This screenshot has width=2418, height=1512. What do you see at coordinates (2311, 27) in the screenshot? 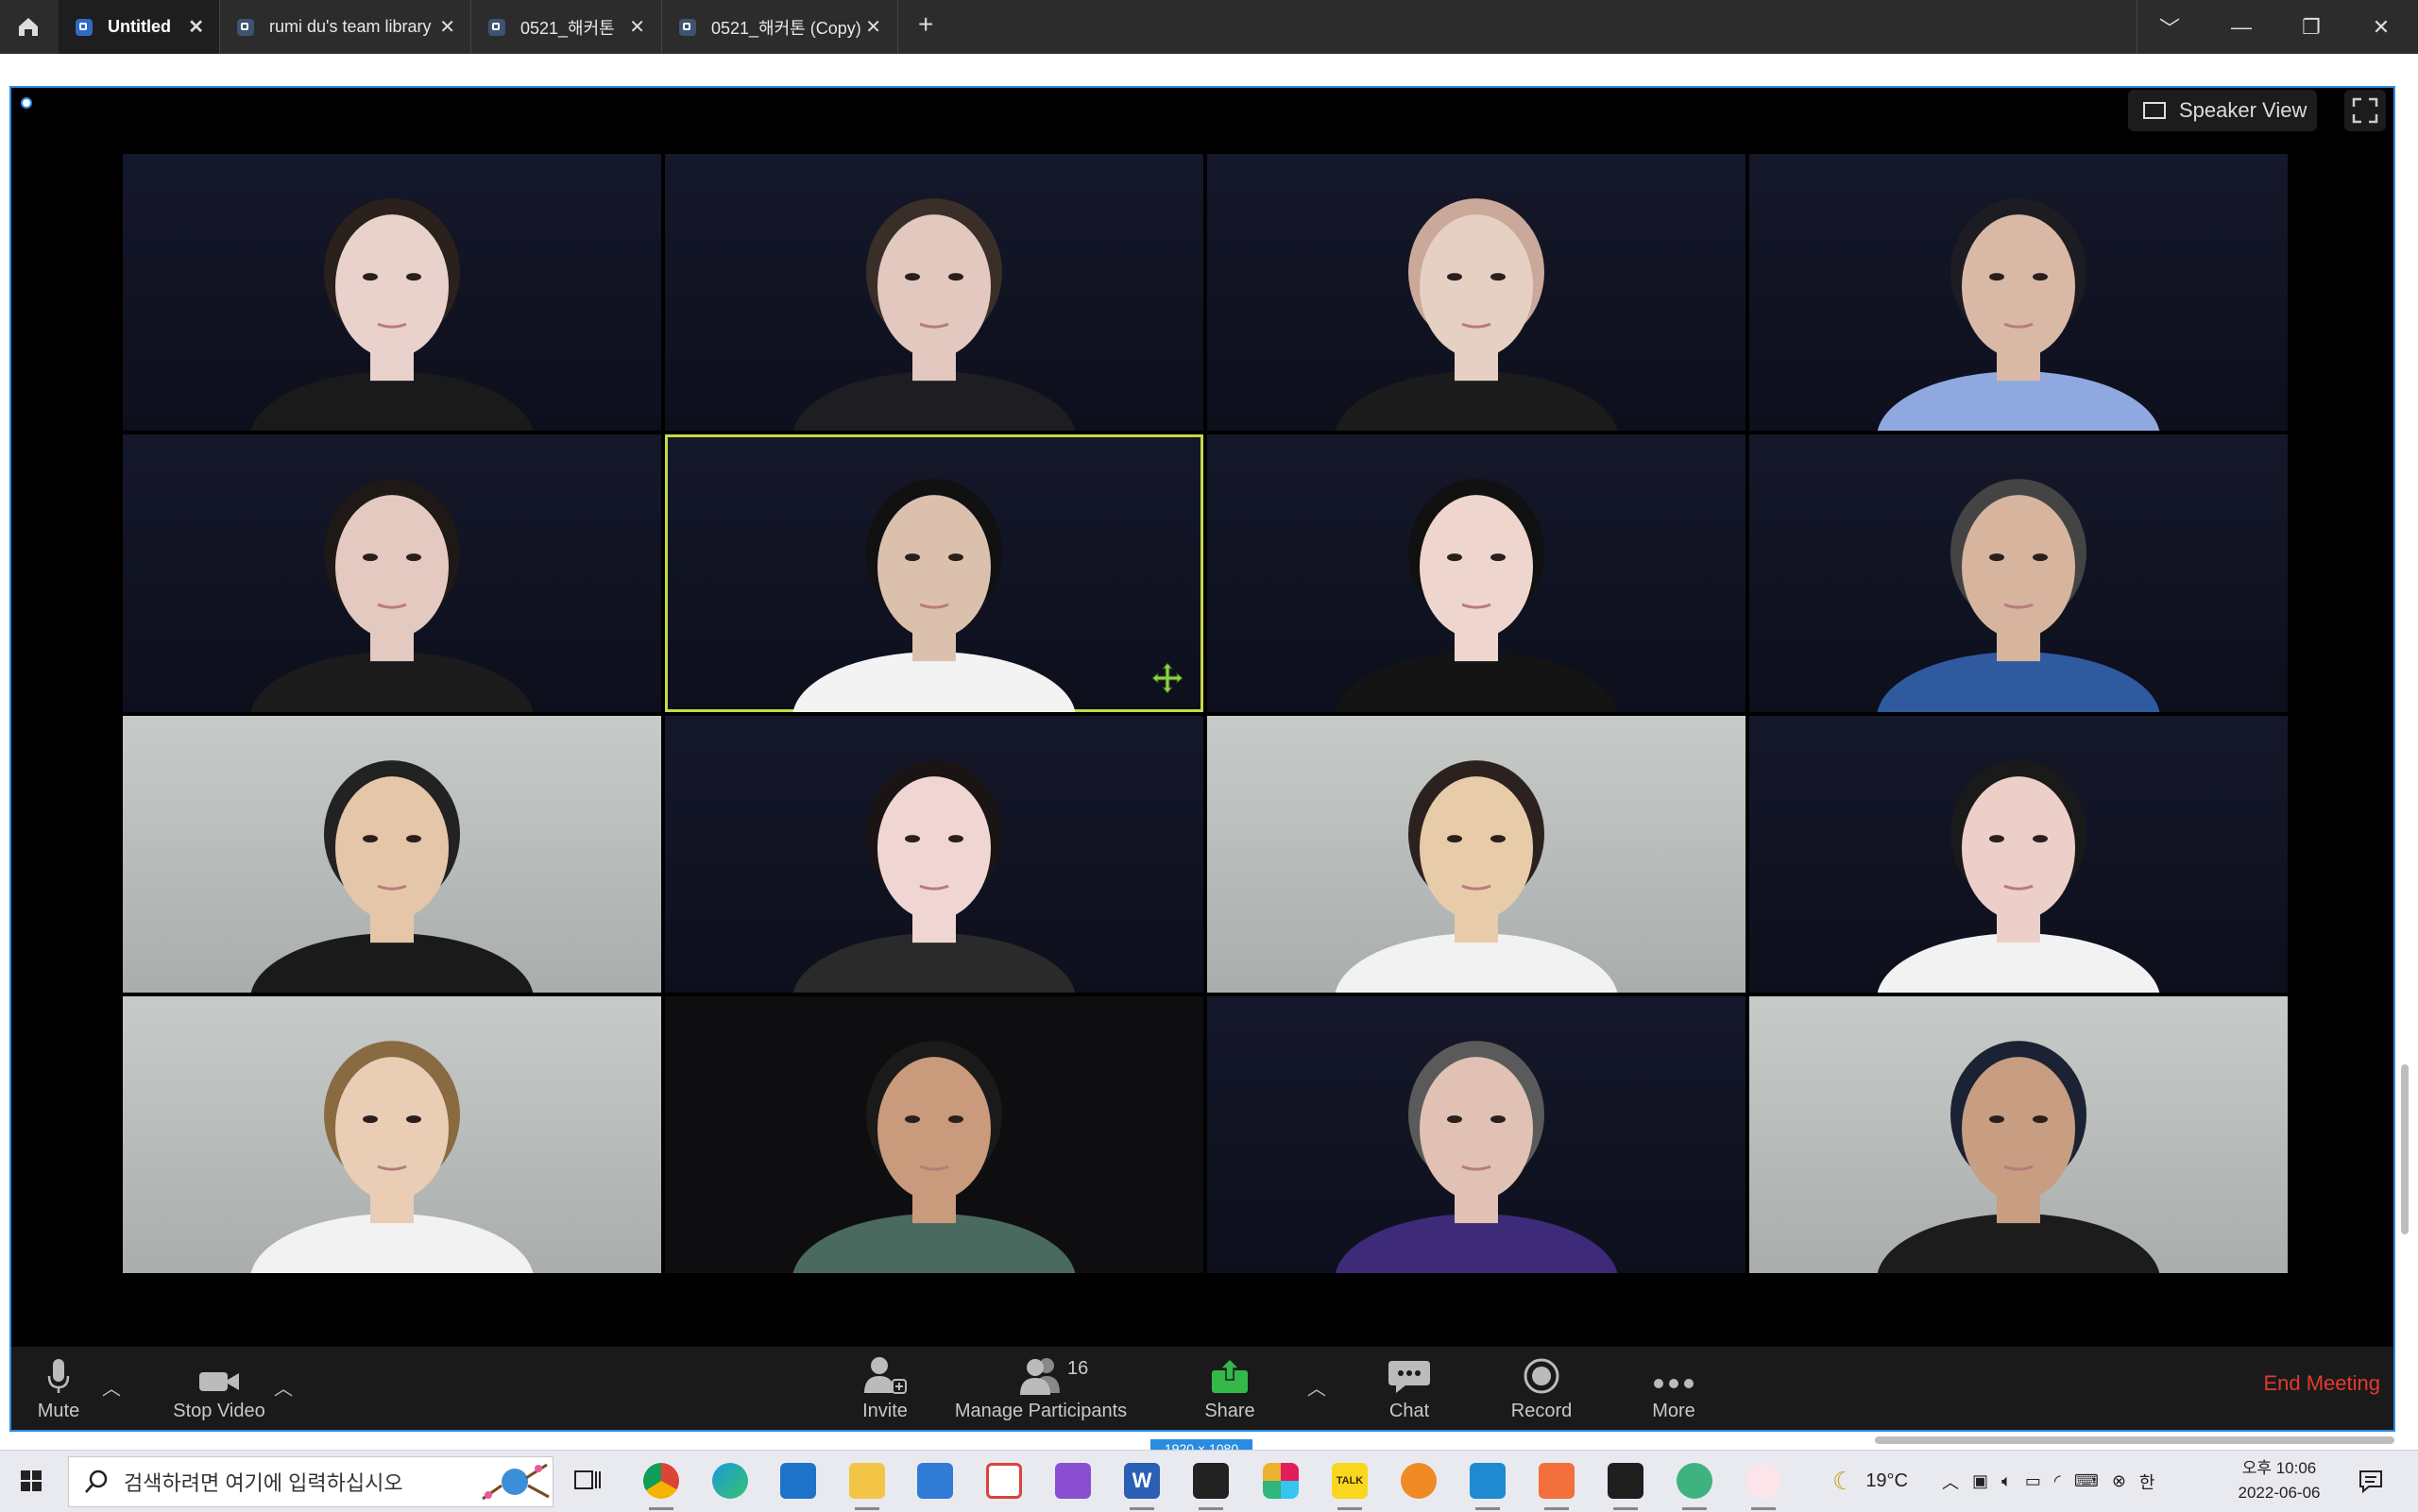
I see `restore-button: ❐` at bounding box center [2311, 27].